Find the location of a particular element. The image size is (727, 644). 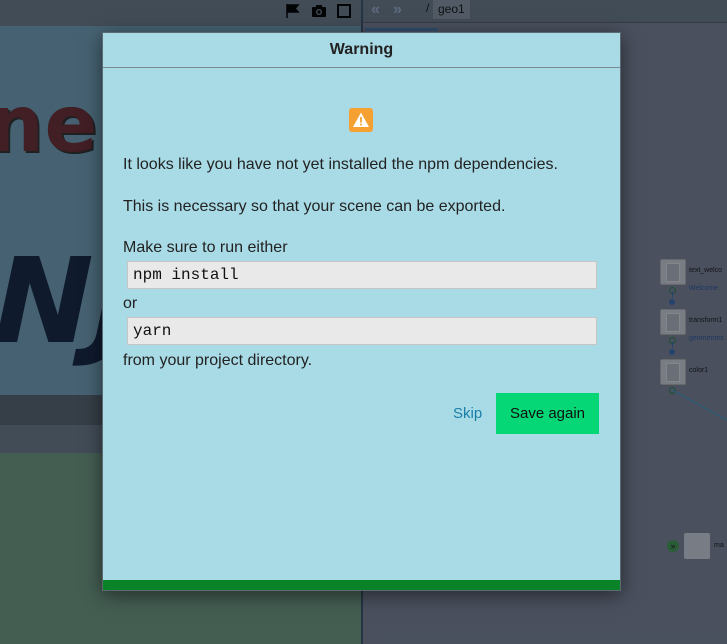

progress-bar is located at coordinates (361, 585).